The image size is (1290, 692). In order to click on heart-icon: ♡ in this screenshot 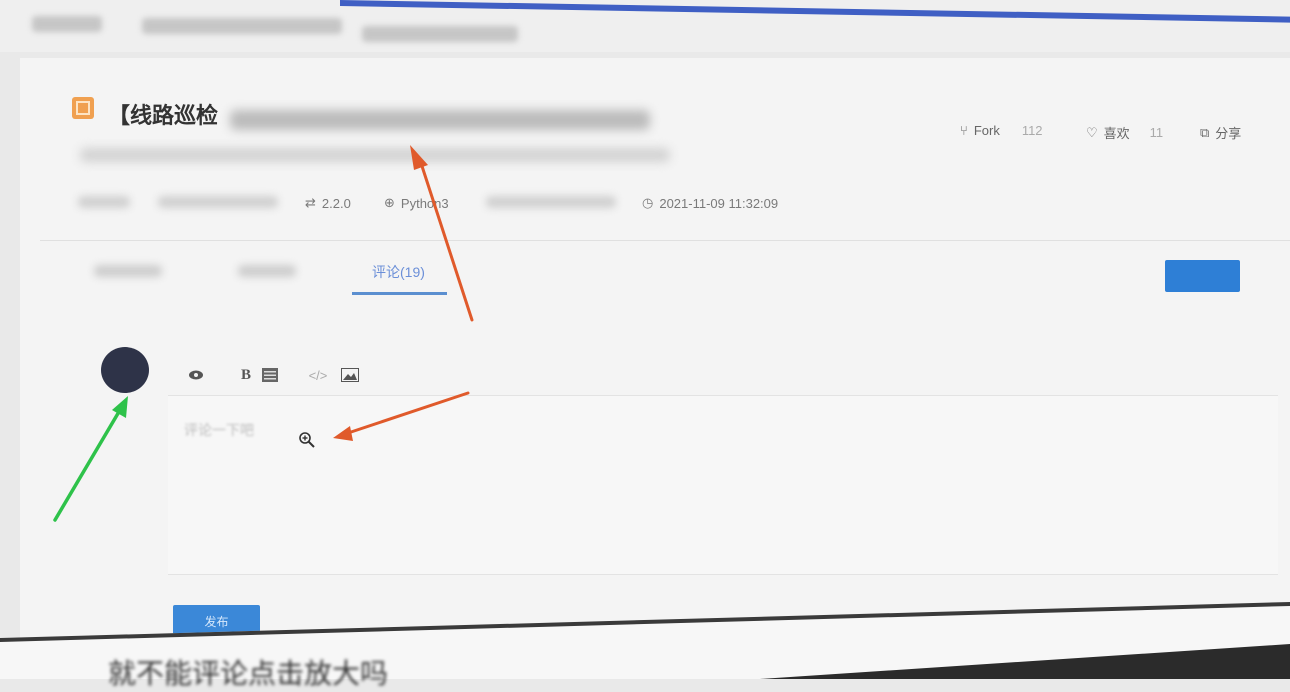, I will do `click(1092, 132)`.